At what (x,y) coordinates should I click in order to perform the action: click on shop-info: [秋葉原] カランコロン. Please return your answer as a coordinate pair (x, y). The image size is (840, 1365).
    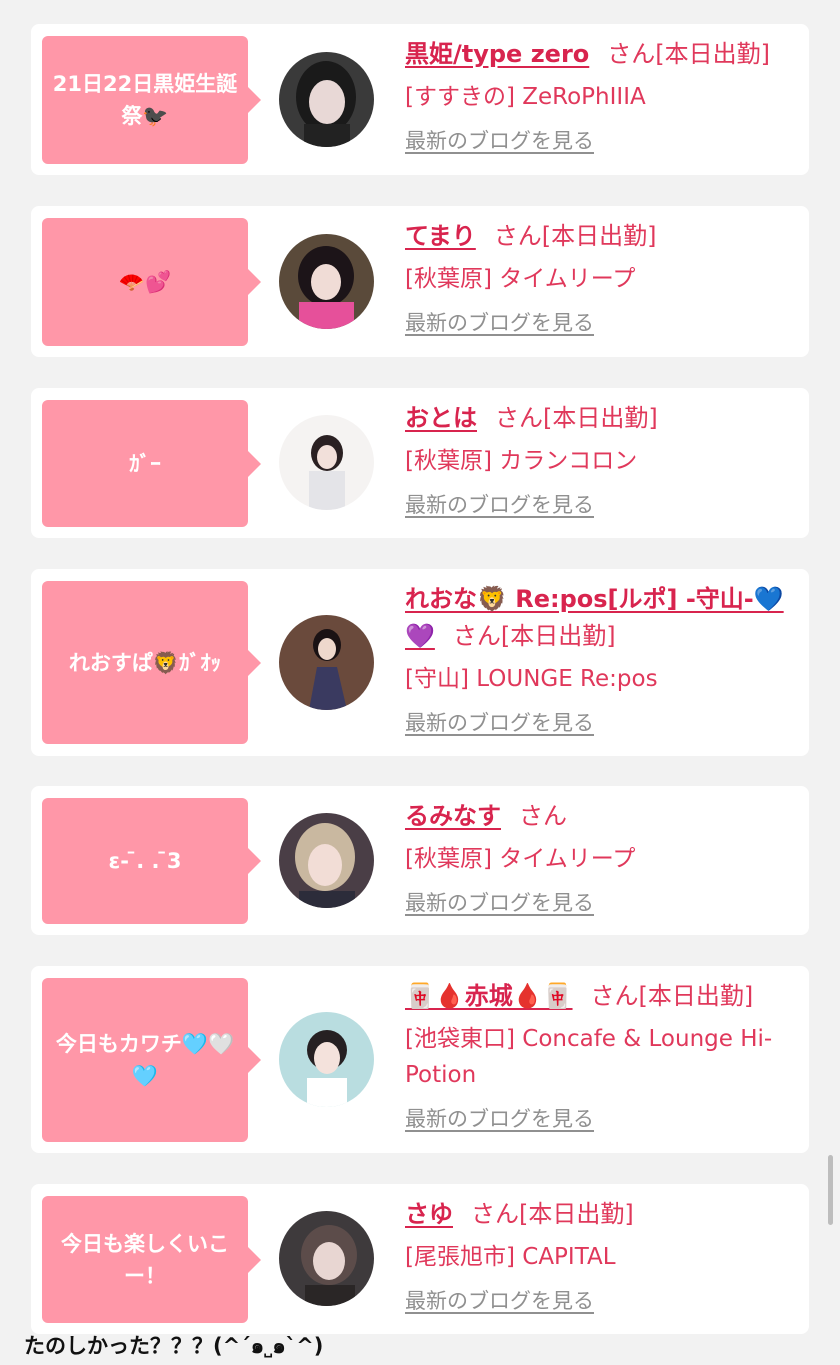
    Looking at the image, I should click on (521, 461).